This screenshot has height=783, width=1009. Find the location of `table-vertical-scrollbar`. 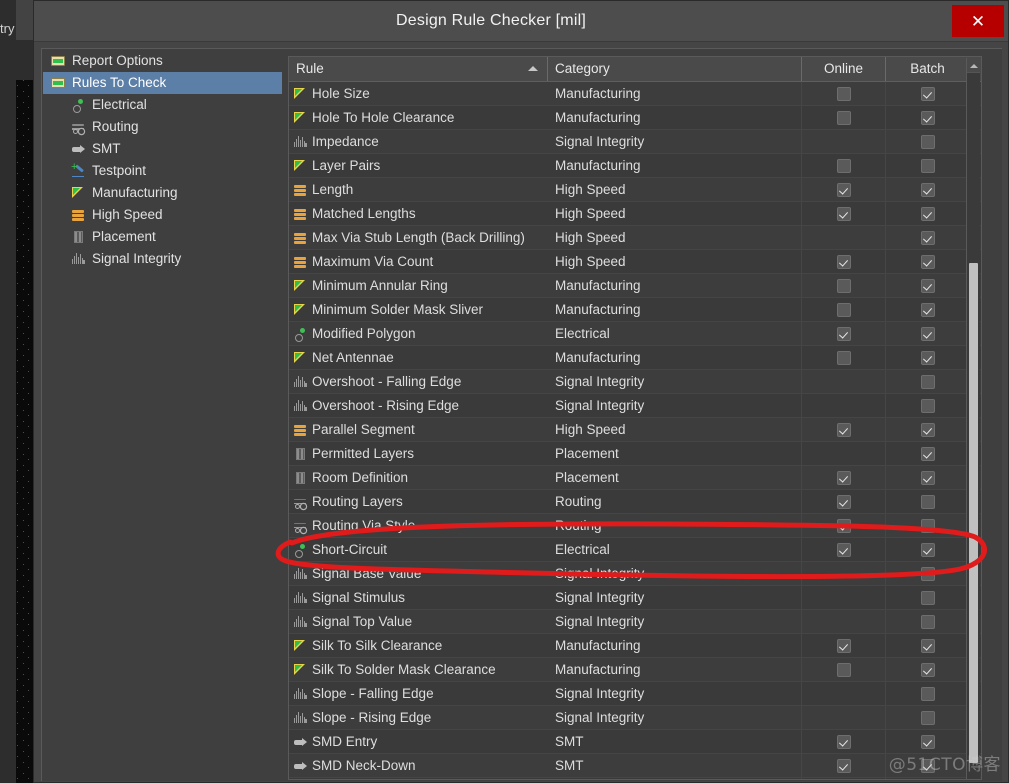

table-vertical-scrollbar is located at coordinates (973, 418).